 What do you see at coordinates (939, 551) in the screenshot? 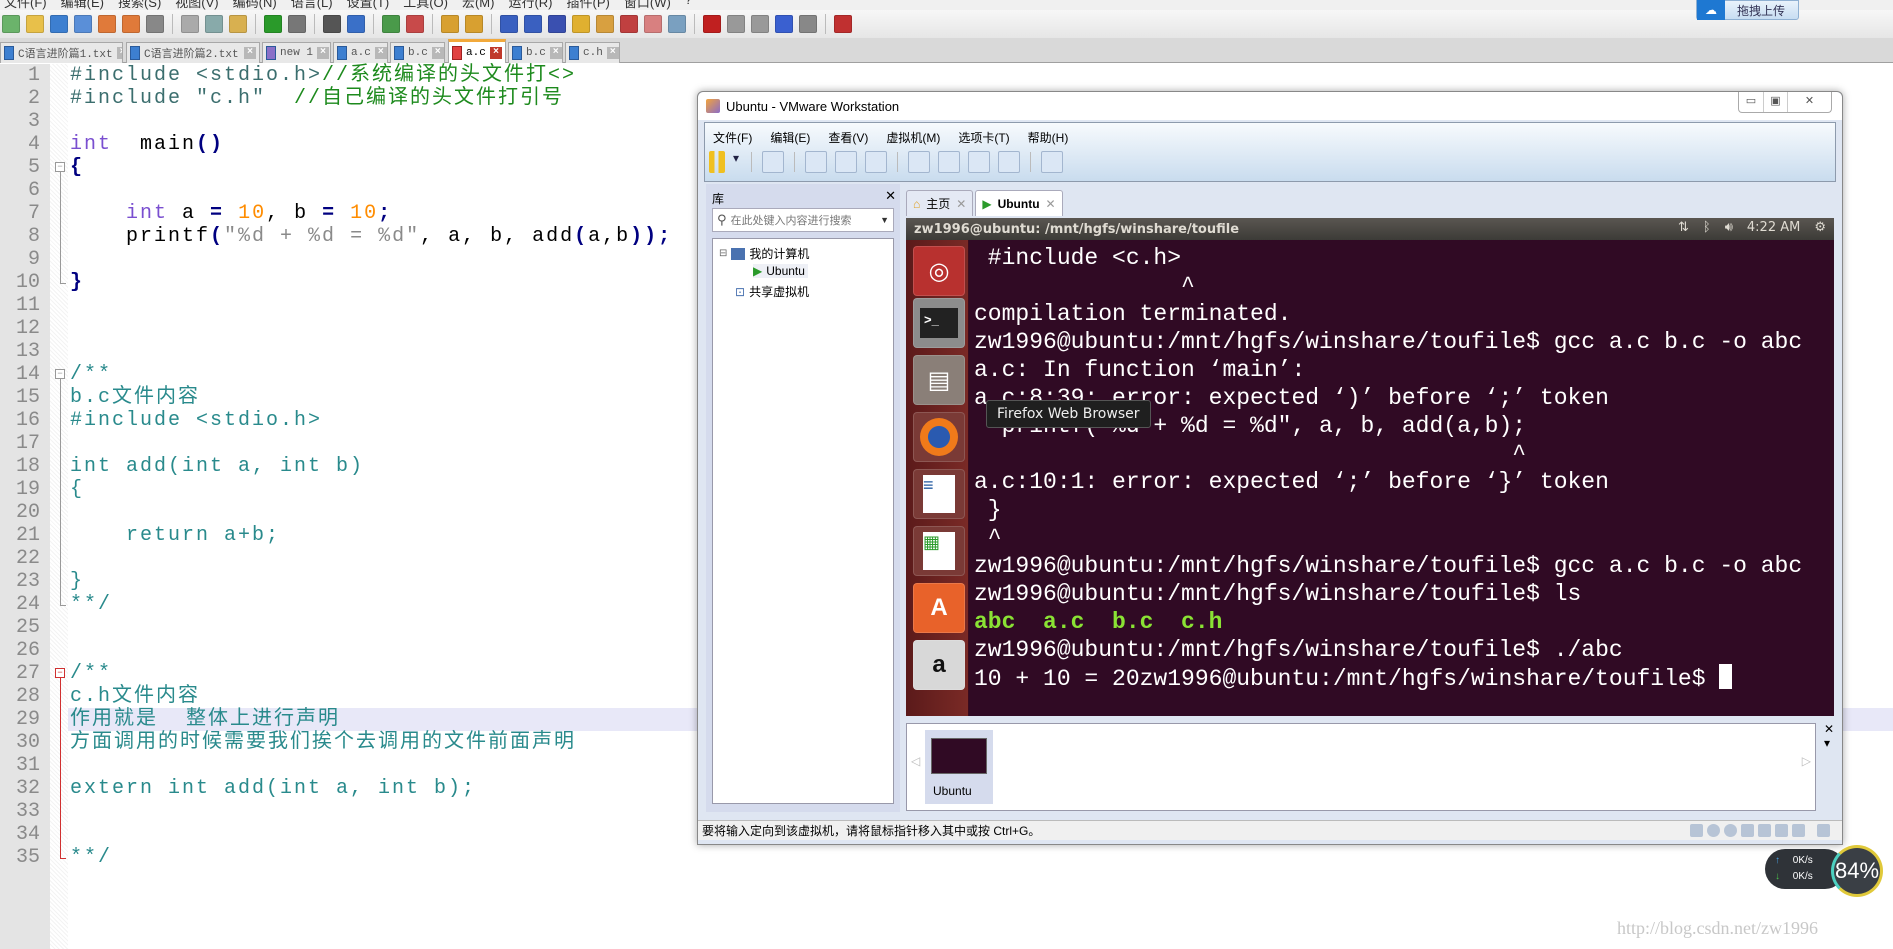
I see `libreoffice-calc-icon: ▦` at bounding box center [939, 551].